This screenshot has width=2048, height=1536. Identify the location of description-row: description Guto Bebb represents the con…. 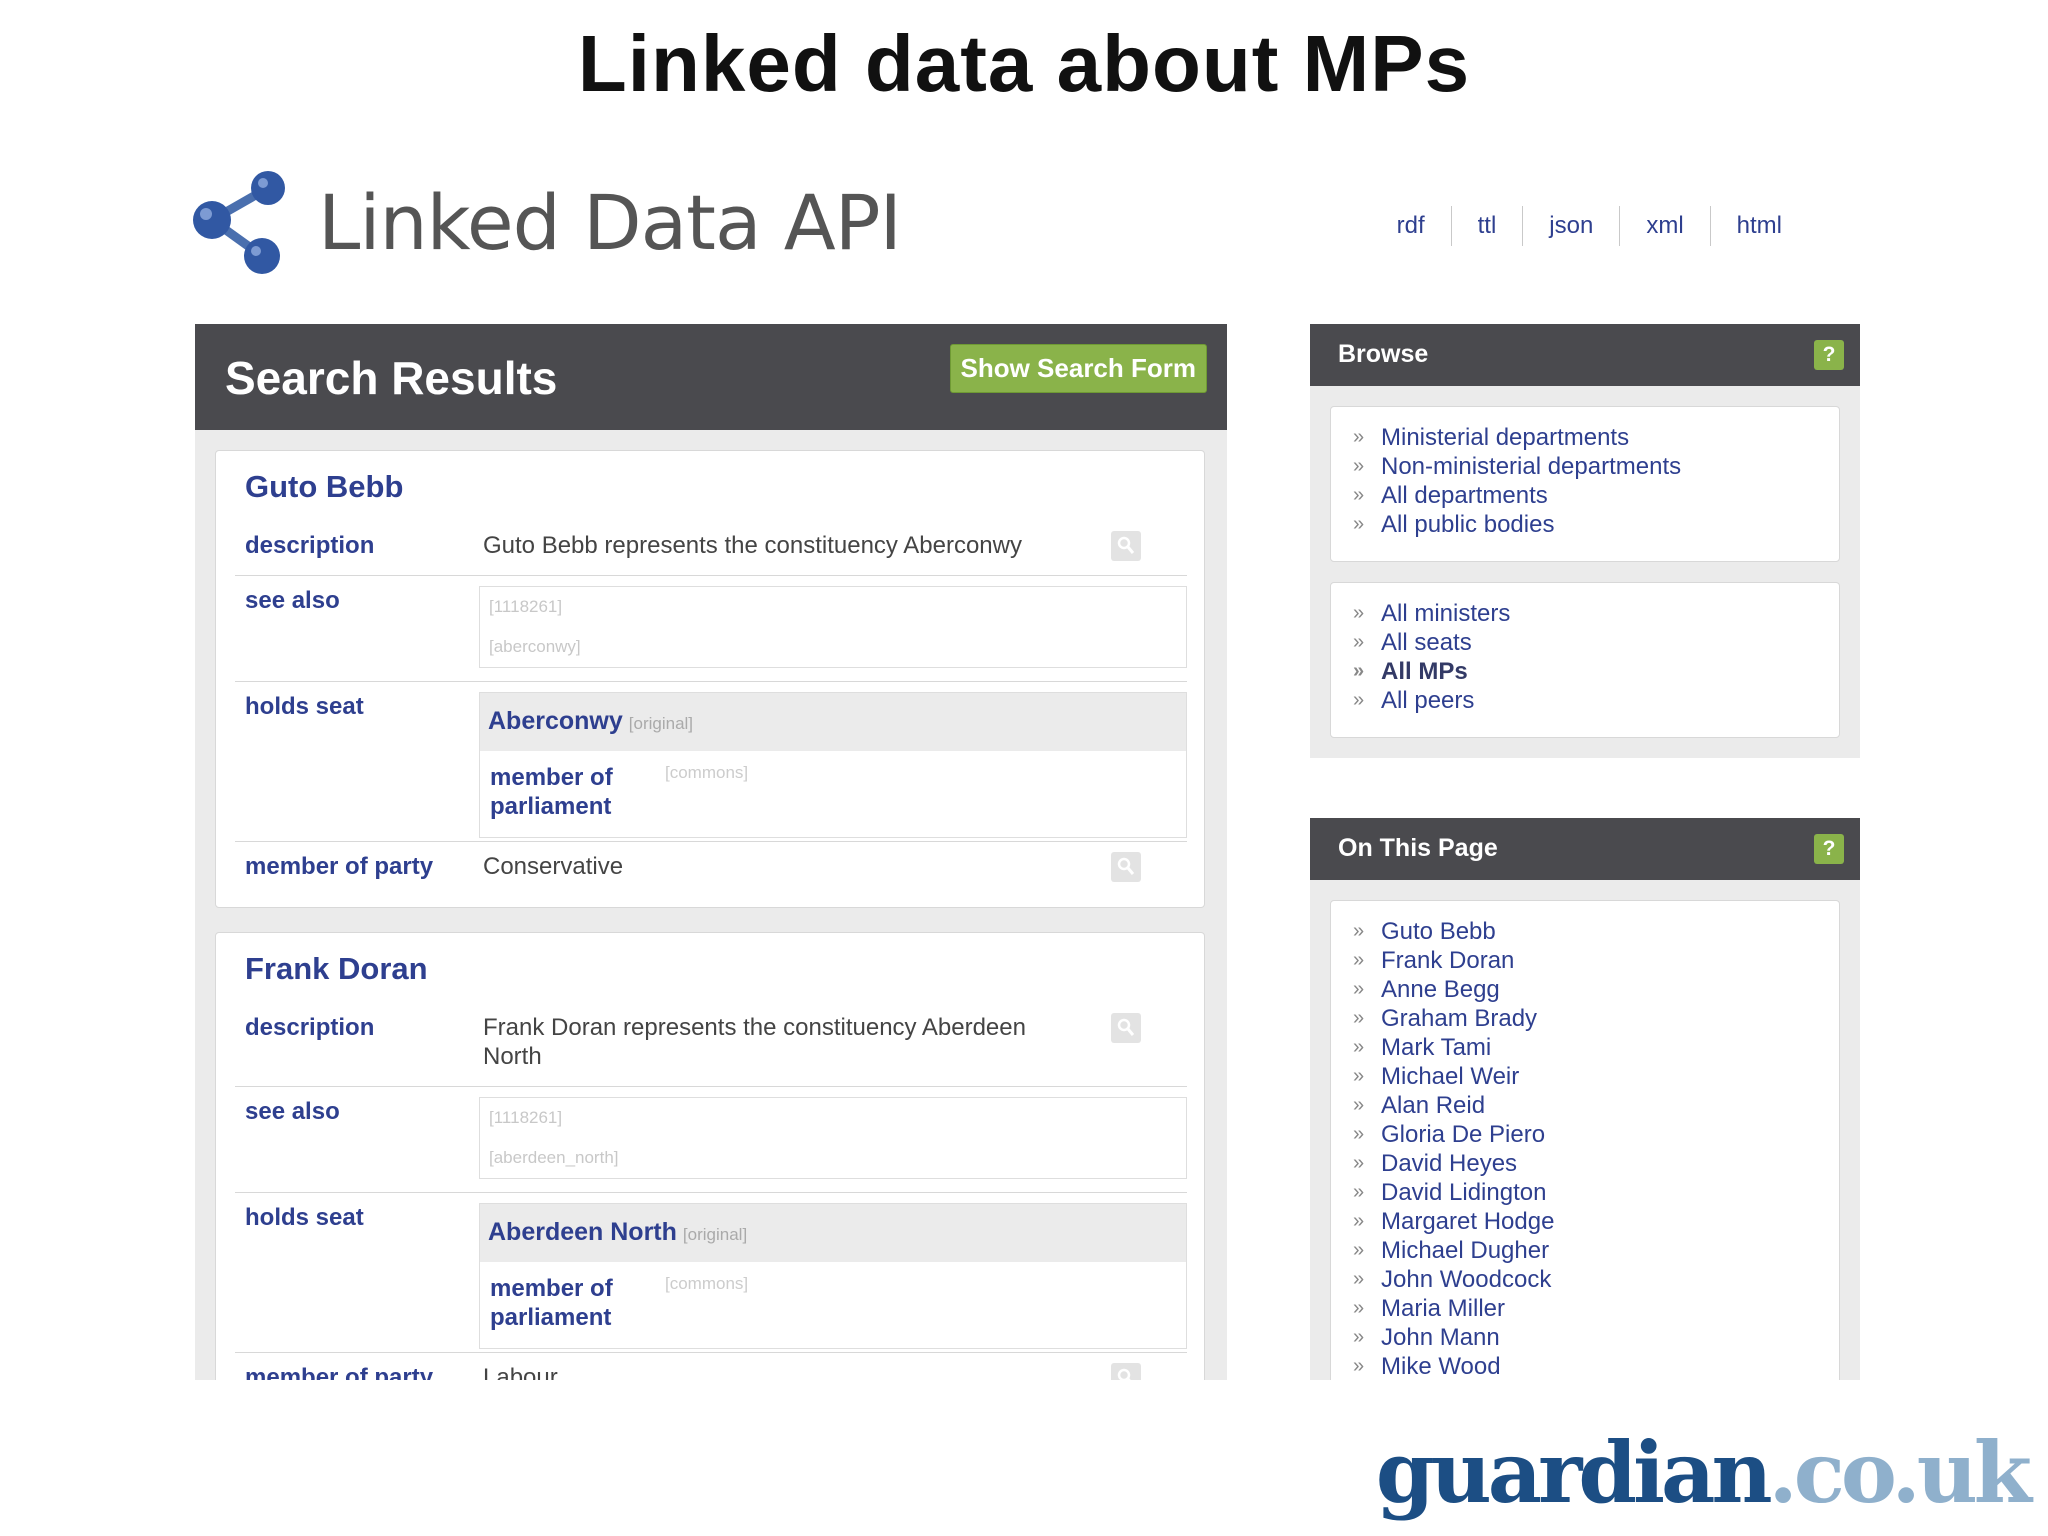
(711, 548).